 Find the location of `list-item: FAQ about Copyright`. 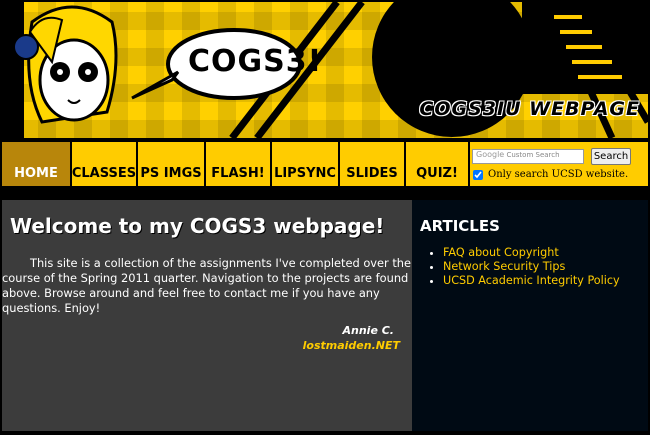

list-item: FAQ about Copyright is located at coordinates (531, 253).